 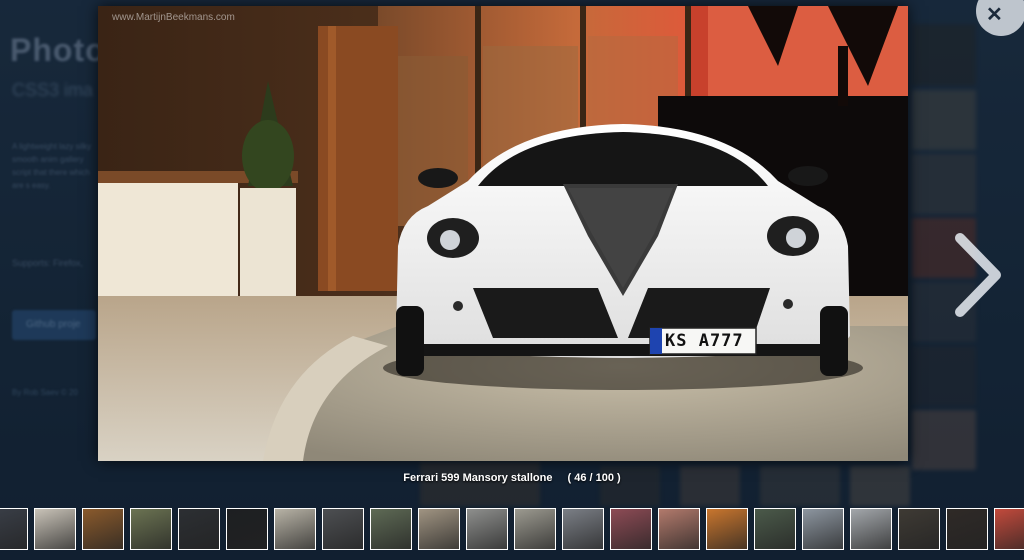 I want to click on caption-title: Ferrari 599 Mansory stallone, so click(x=478, y=478).